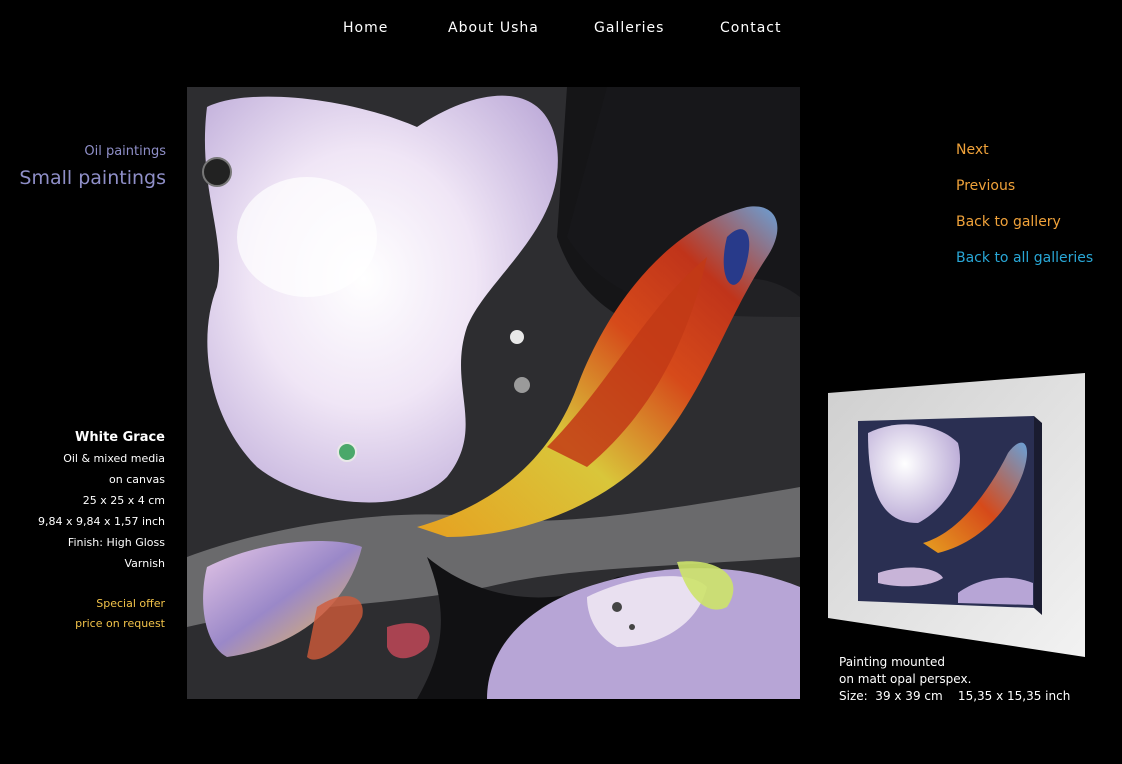  I want to click on artwork-size-cm: 25 x 25 x 4 cm, so click(123, 500).